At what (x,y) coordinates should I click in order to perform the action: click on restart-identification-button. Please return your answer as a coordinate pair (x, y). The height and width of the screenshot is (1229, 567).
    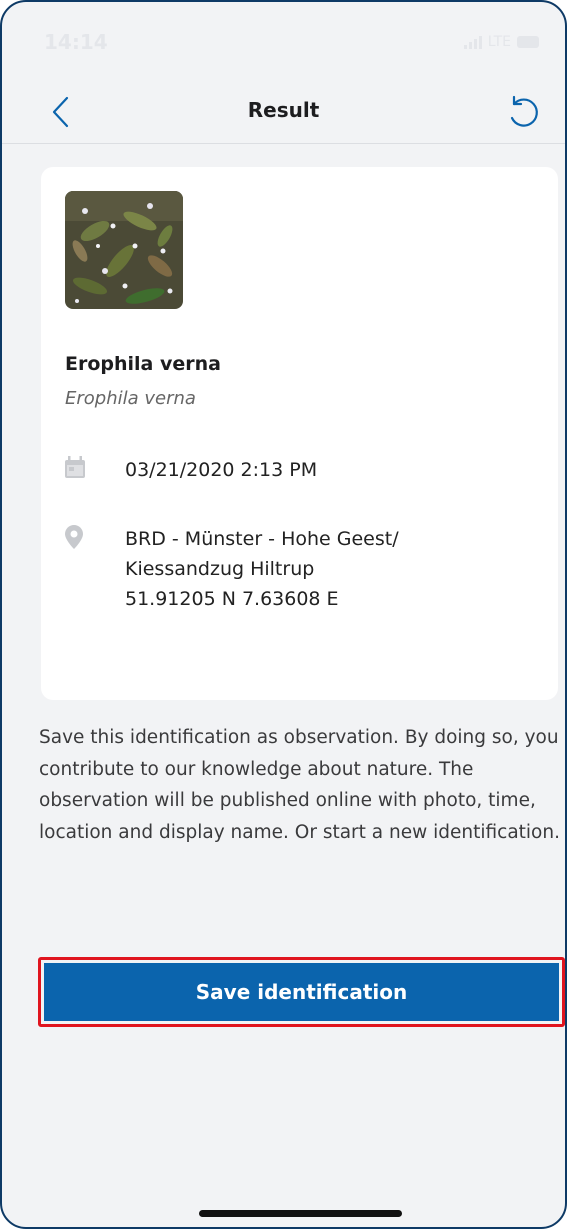
    Looking at the image, I should click on (523, 112).